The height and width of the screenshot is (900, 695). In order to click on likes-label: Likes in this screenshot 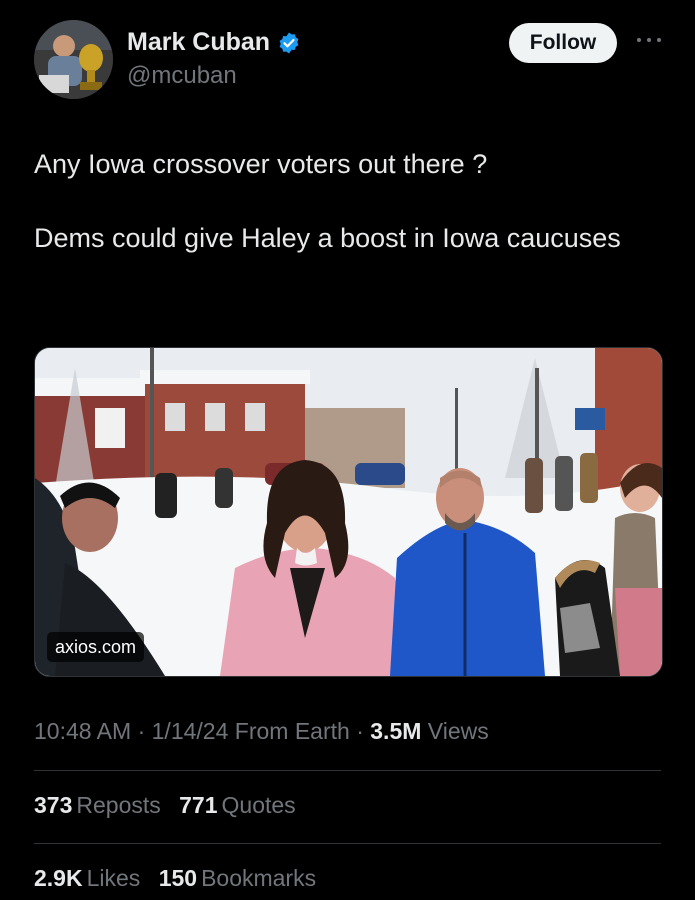, I will do `click(113, 878)`.